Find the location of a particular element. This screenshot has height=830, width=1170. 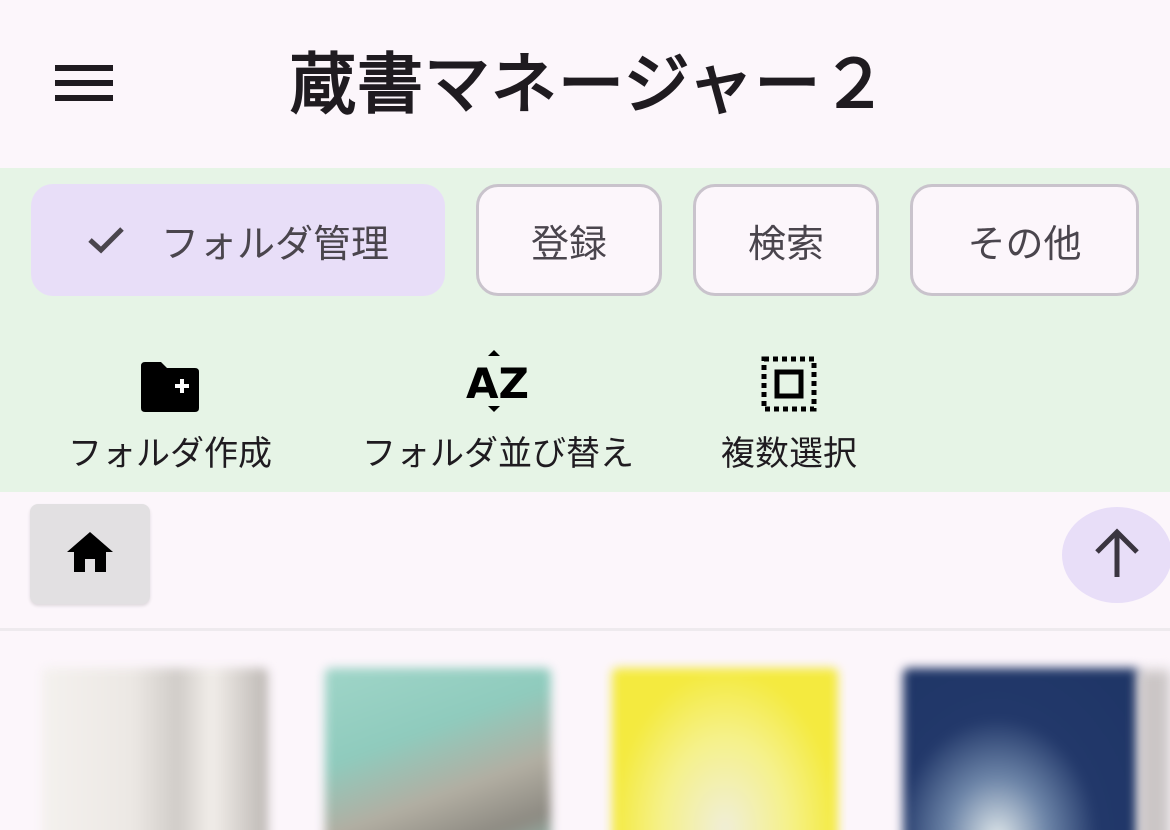

tab-label: フォルダ管理 is located at coordinates (274, 243).